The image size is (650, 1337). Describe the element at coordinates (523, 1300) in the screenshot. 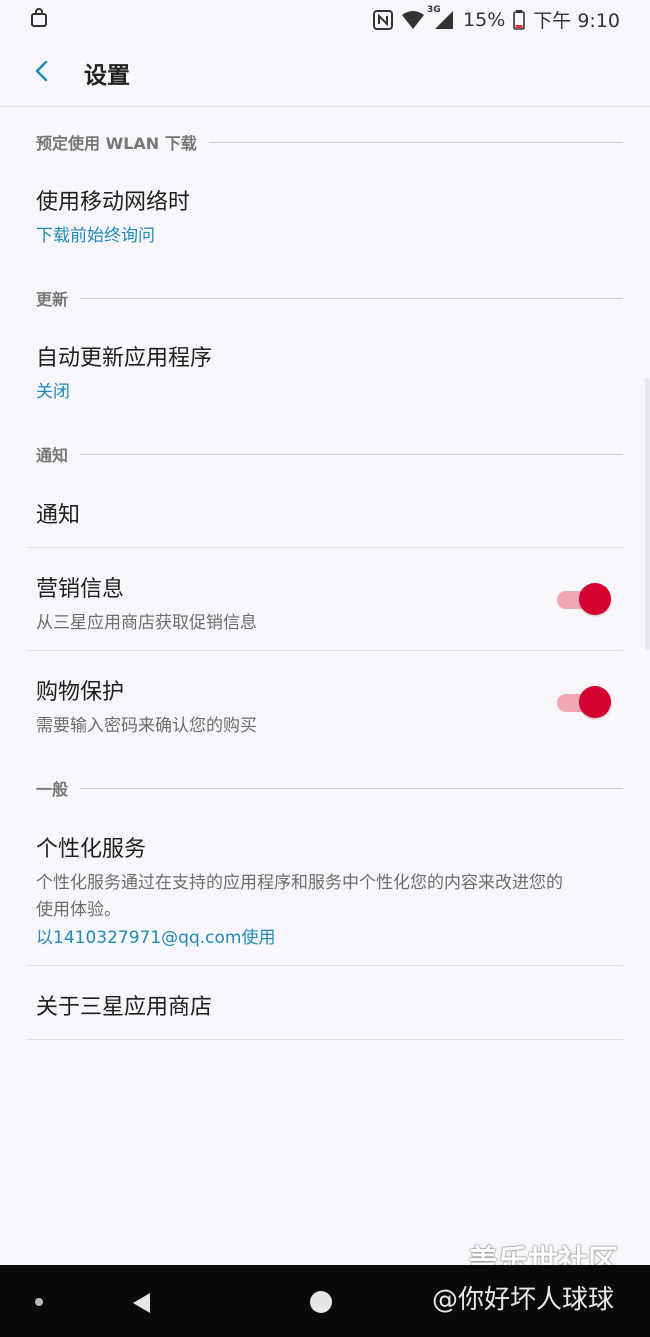

I see `watermark-user: @你好坏人球球` at that location.